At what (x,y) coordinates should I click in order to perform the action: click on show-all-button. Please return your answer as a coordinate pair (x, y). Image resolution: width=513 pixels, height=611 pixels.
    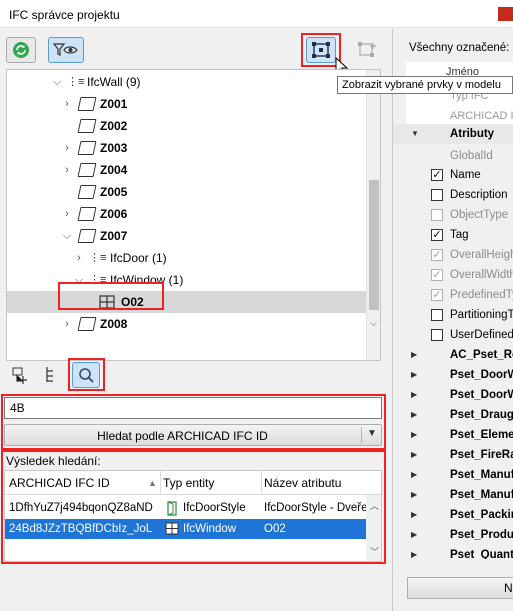
    Looking at the image, I should click on (367, 50).